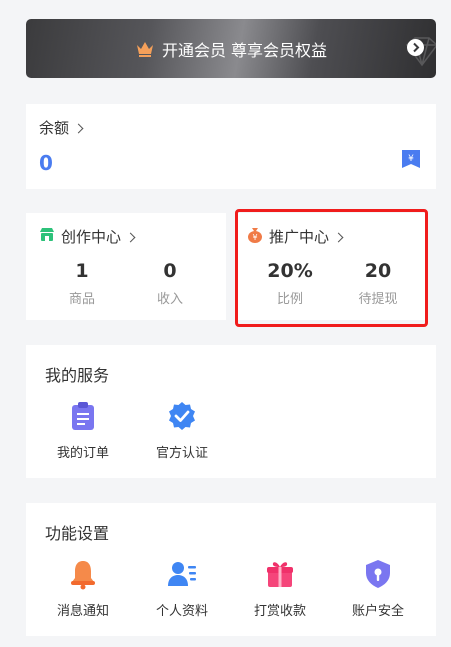 Image resolution: width=451 pixels, height=647 pixels. Describe the element at coordinates (332, 266) in the screenshot. I see `promotion-center-card: ¥ 推广中心 20% 比例 20 待提现` at that location.